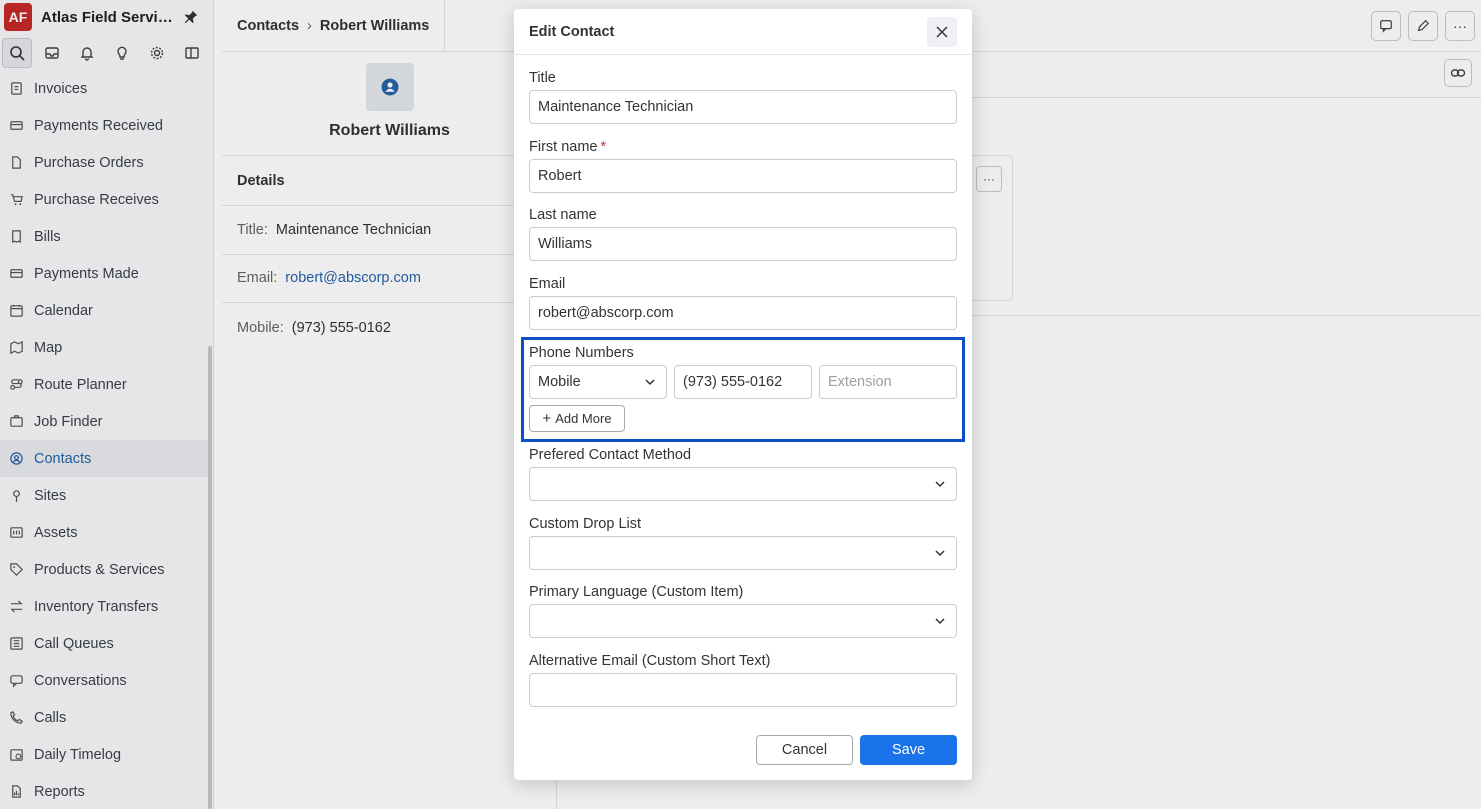  Describe the element at coordinates (547, 284) in the screenshot. I see `email-label: Email` at that location.